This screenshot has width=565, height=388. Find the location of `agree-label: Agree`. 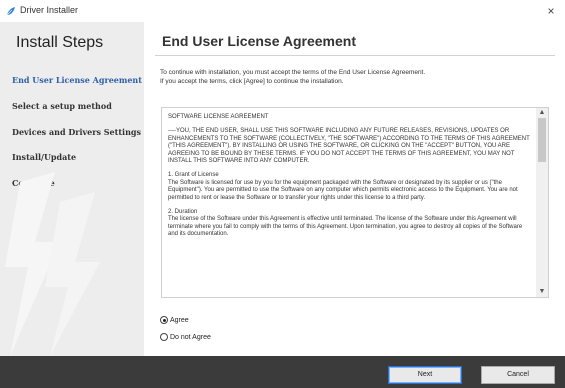

agree-label: Agree is located at coordinates (179, 320).